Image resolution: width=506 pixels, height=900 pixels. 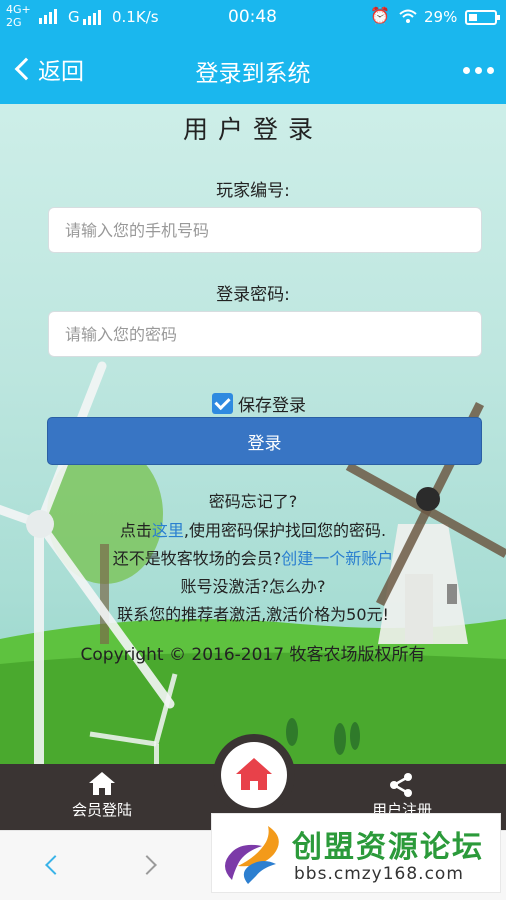 I want to click on clock: 00:48, so click(x=252, y=17).